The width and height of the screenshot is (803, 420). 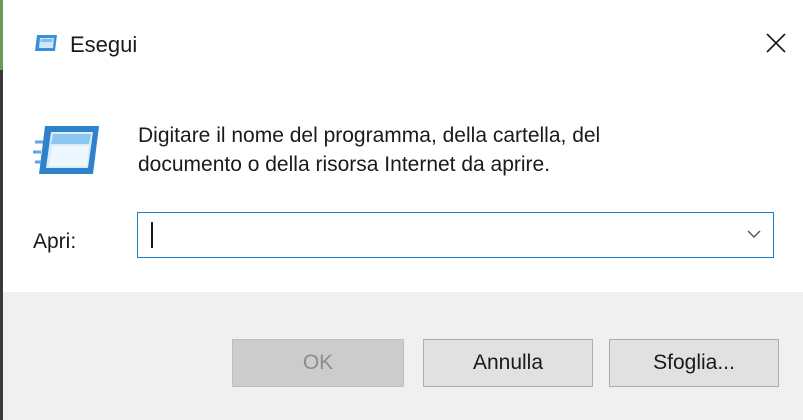 I want to click on chevron-down-icon, so click(x=754, y=235).